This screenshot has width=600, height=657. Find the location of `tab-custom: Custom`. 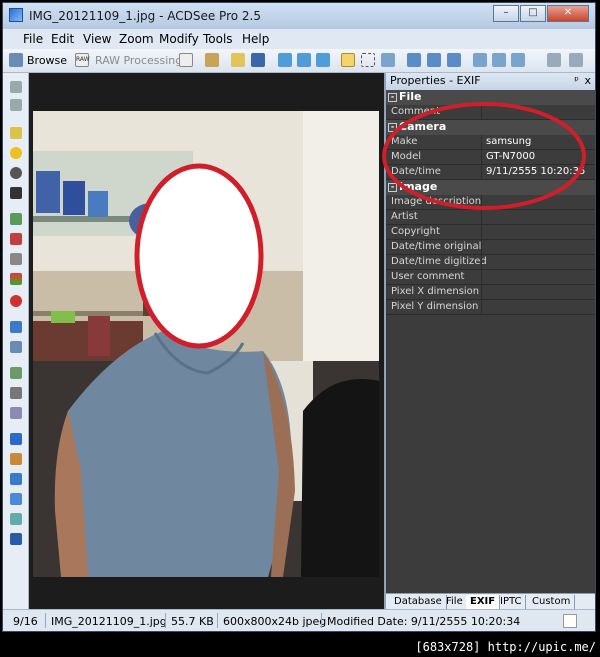

tab-custom: Custom is located at coordinates (552, 602).